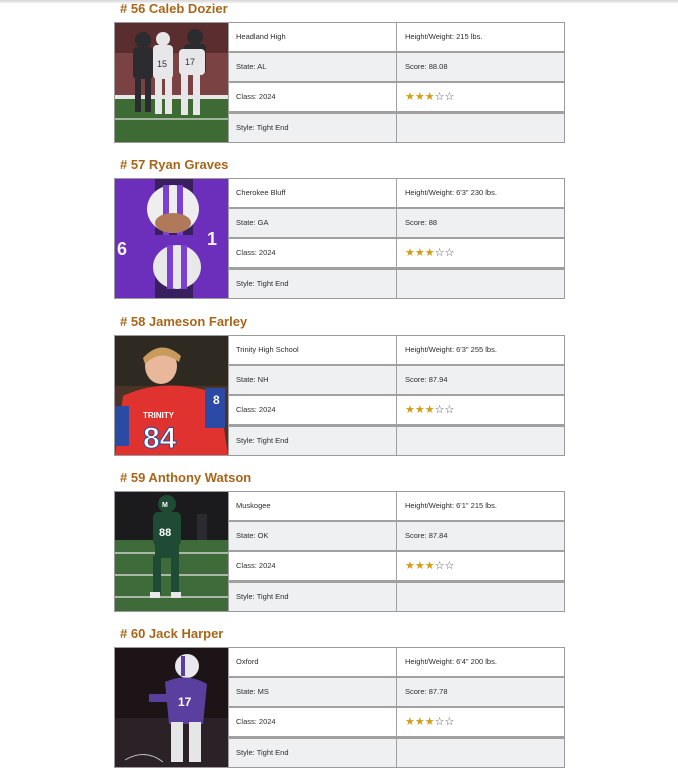 The image size is (678, 768). Describe the element at coordinates (186, 477) in the screenshot. I see `player-title: # 59 Anthony Watson` at that location.